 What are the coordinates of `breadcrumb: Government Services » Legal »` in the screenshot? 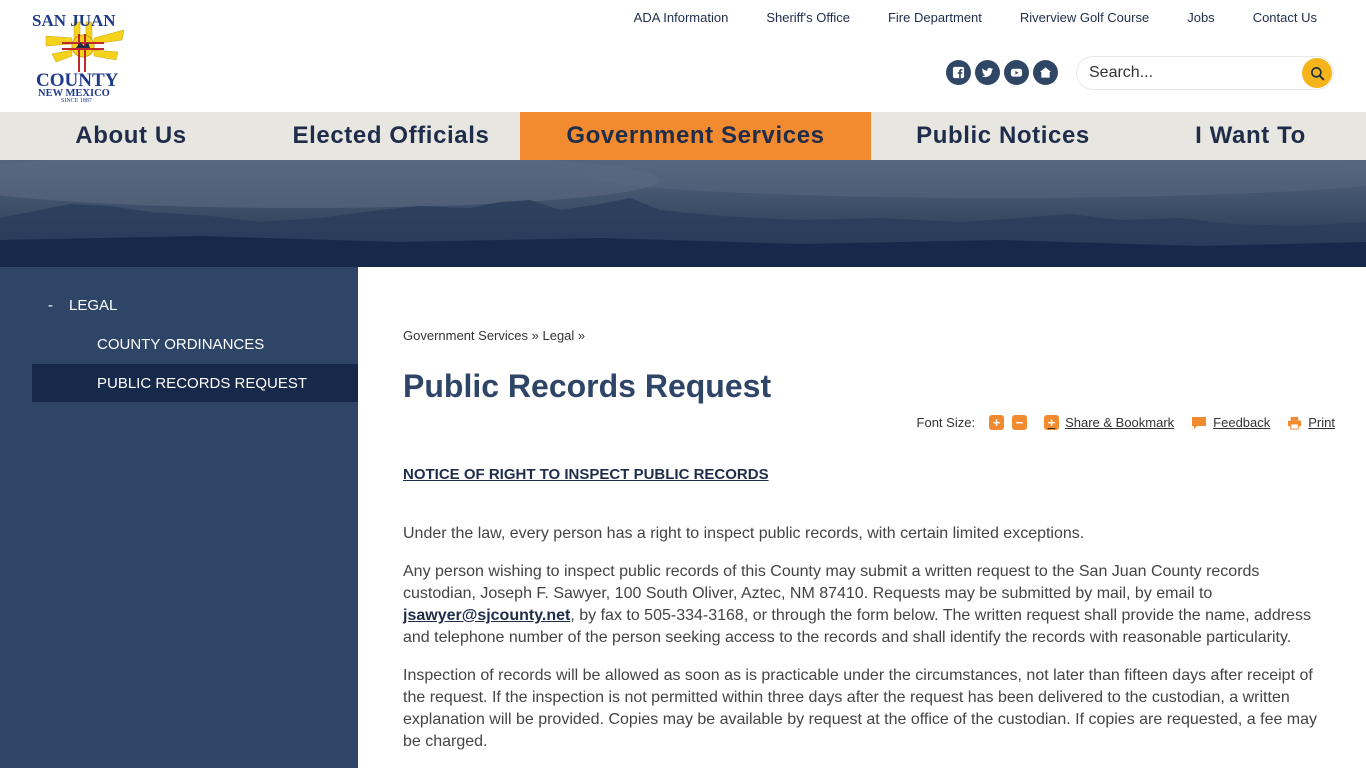 It's located at (494, 335).